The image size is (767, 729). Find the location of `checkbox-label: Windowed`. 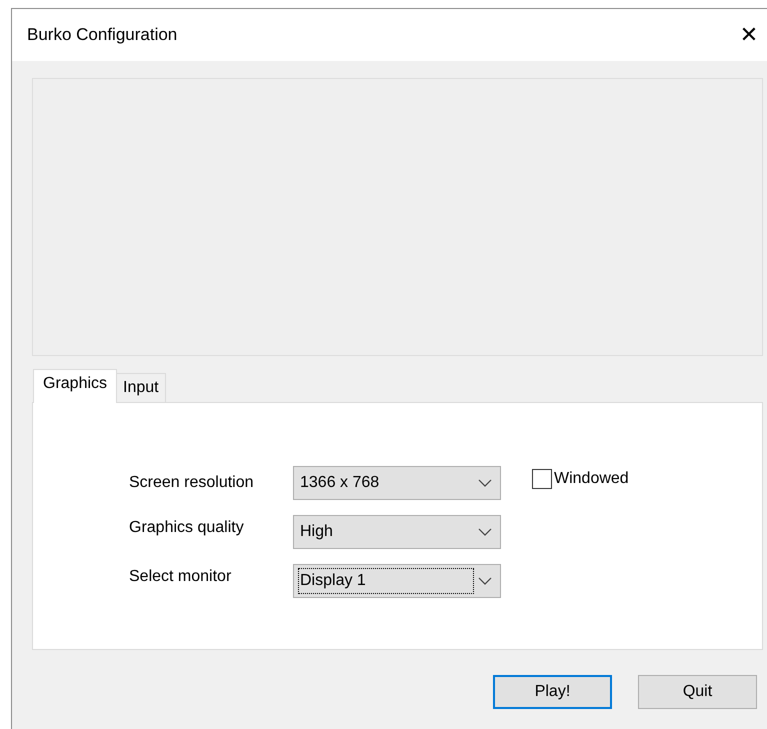

checkbox-label: Windowed is located at coordinates (591, 479).